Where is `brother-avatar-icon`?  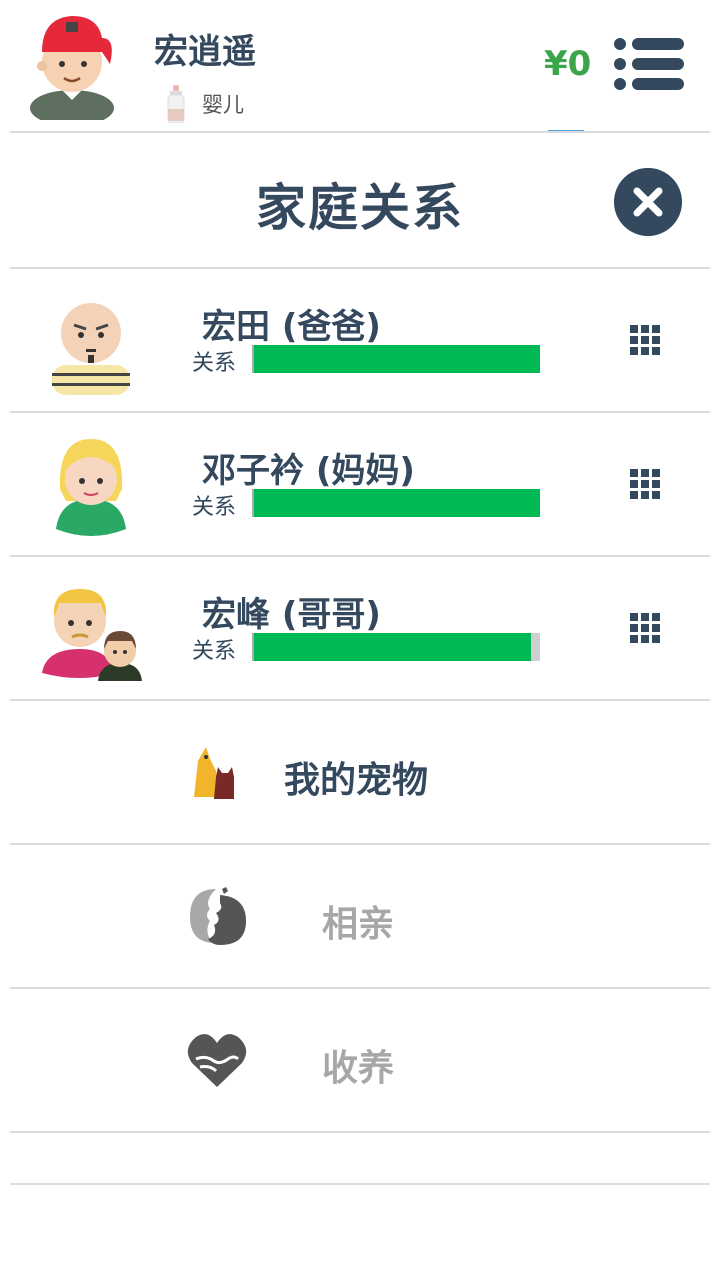
brother-avatar-icon is located at coordinates (92, 635).